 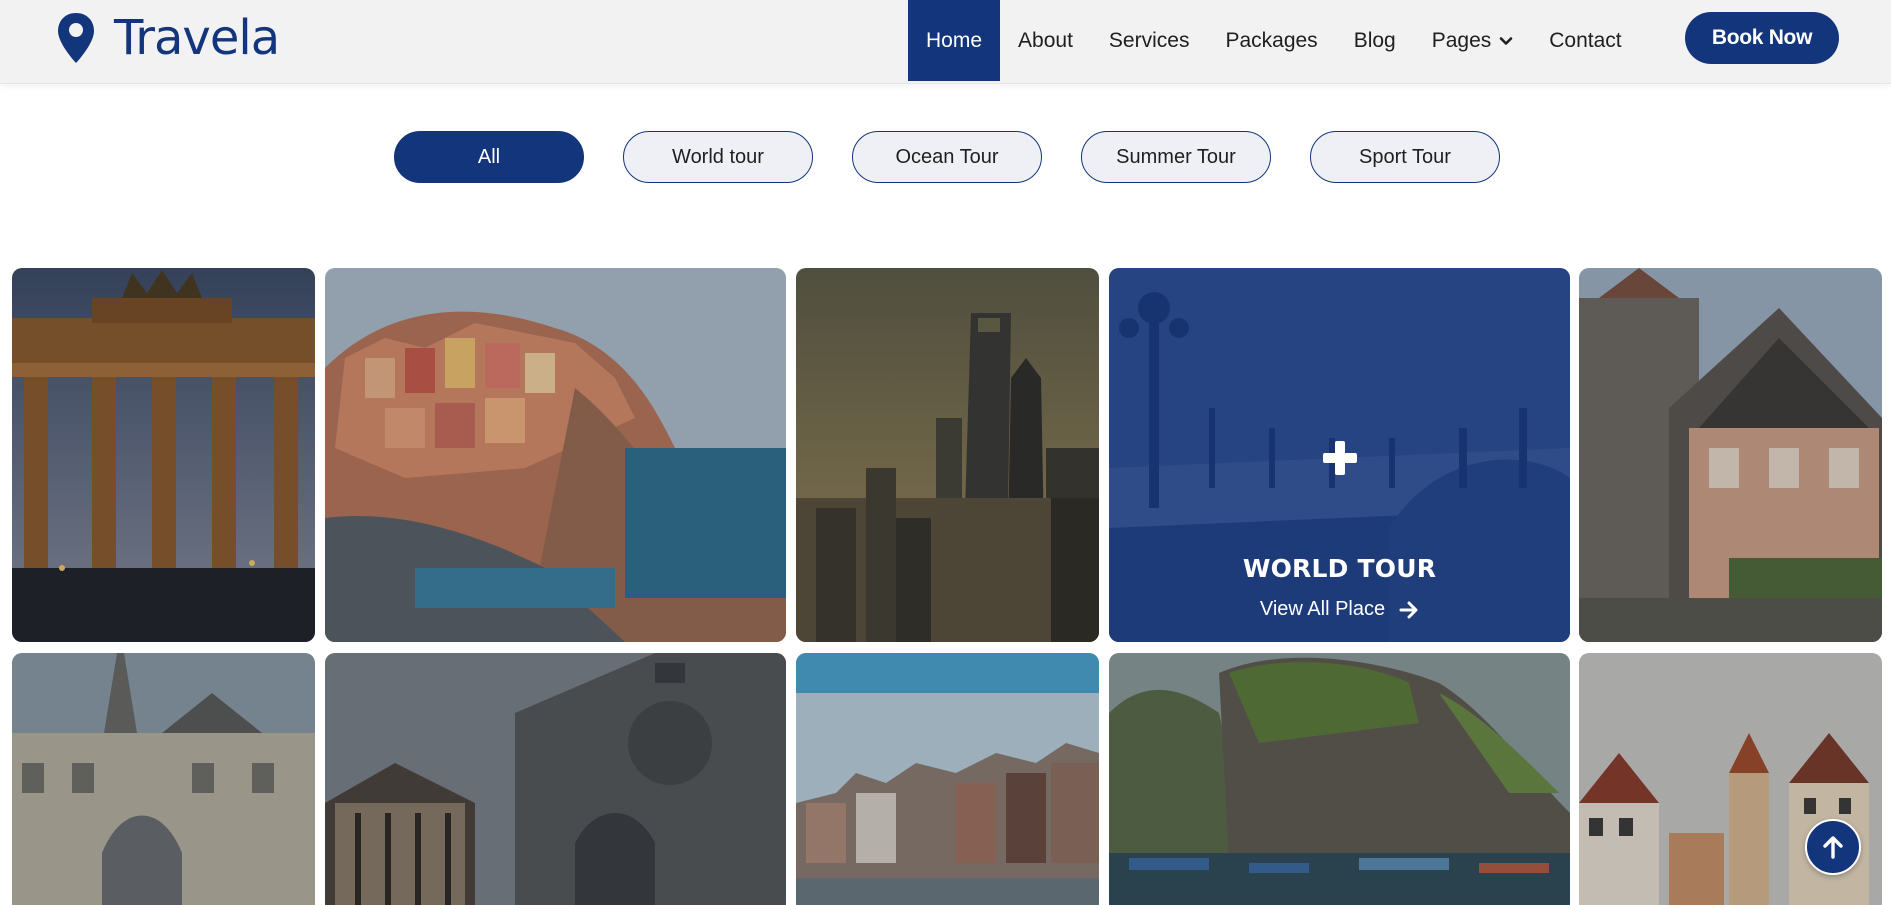 I want to click on nav-home: Home, so click(x=954, y=40).